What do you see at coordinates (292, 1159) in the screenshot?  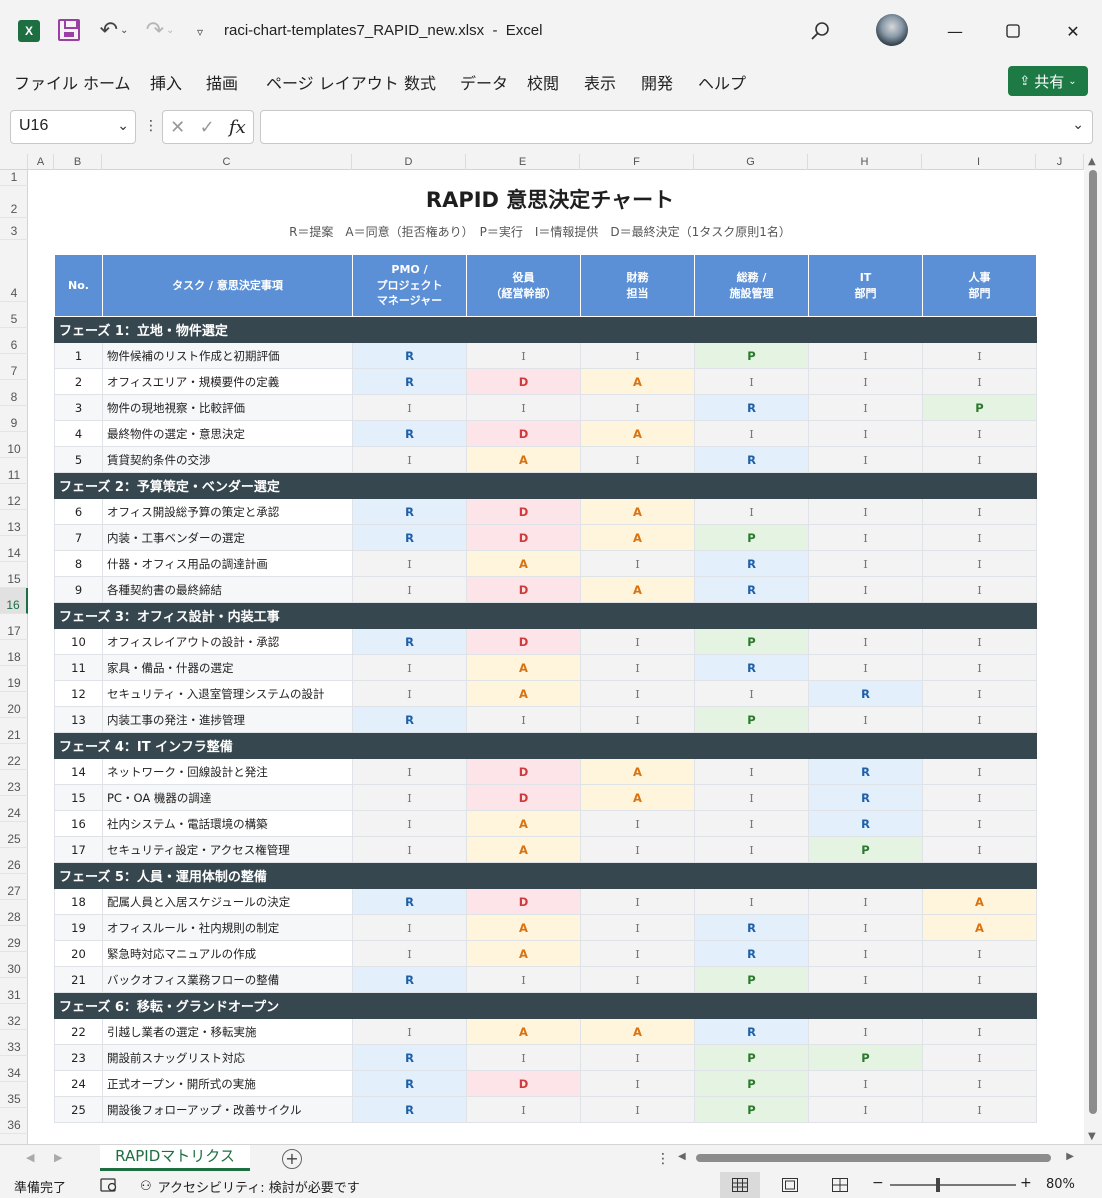 I see `add-sheet-button: +` at bounding box center [292, 1159].